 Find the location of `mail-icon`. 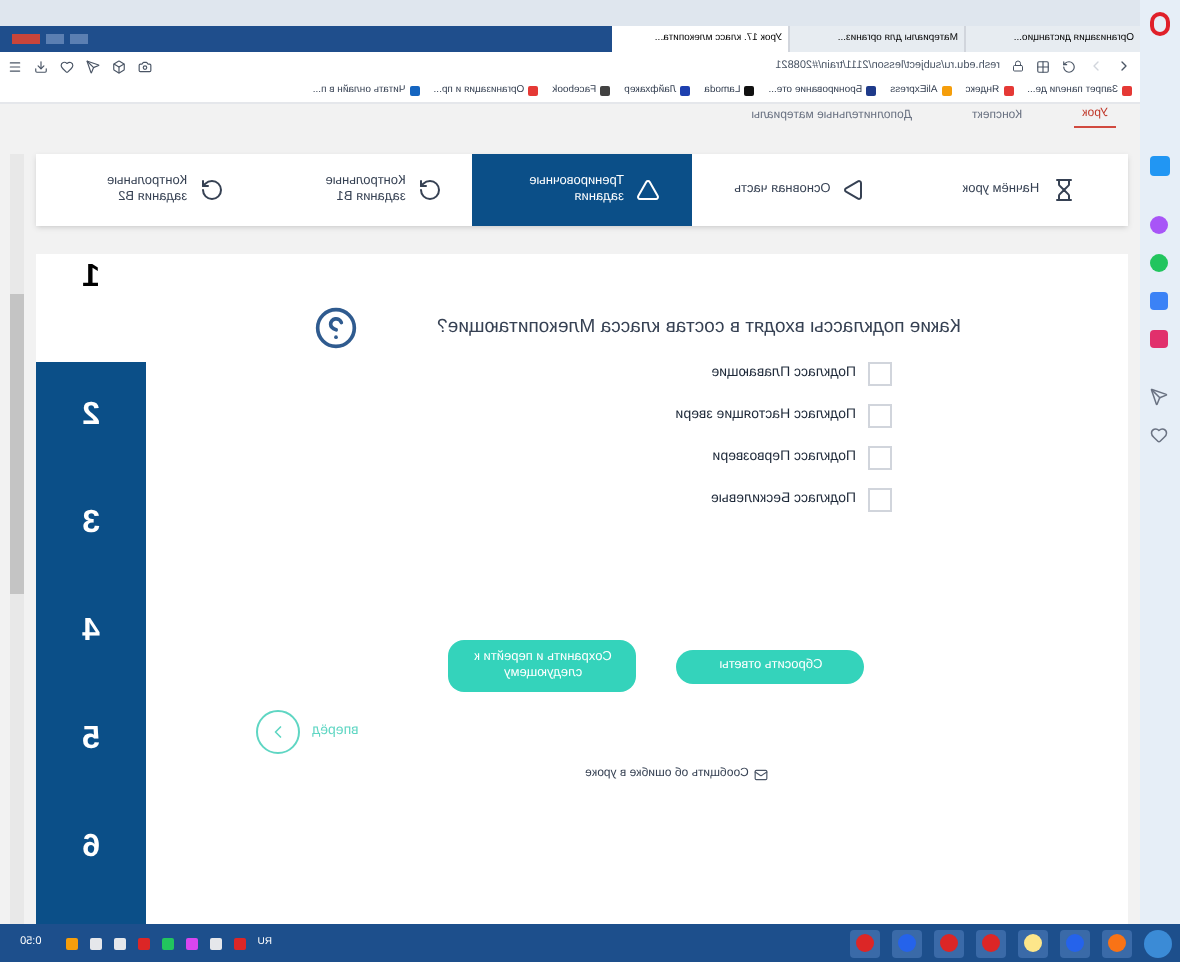

mail-icon is located at coordinates (761, 775).